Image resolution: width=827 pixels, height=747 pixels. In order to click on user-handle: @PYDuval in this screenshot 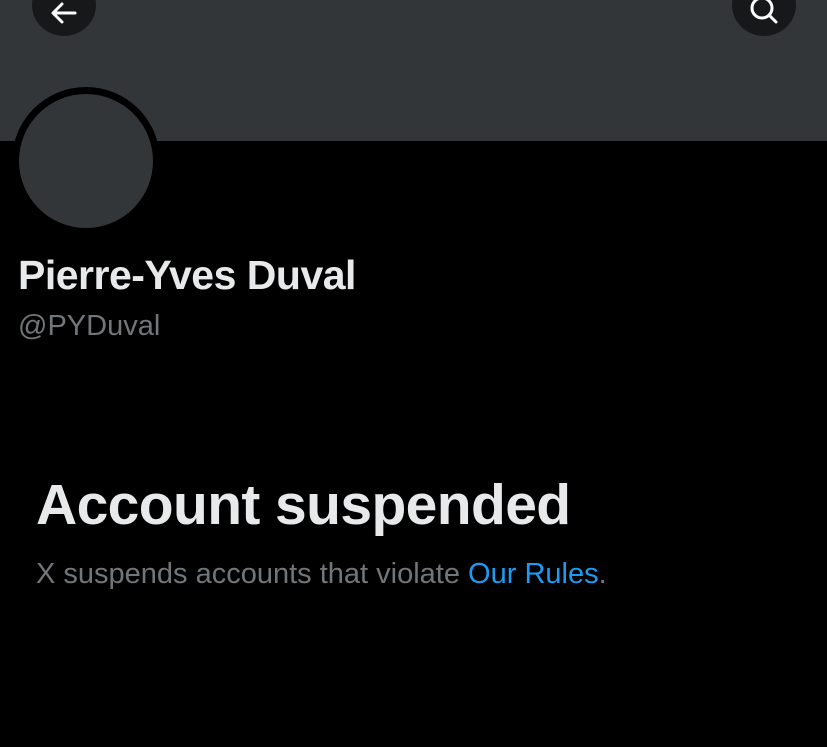, I will do `click(89, 326)`.